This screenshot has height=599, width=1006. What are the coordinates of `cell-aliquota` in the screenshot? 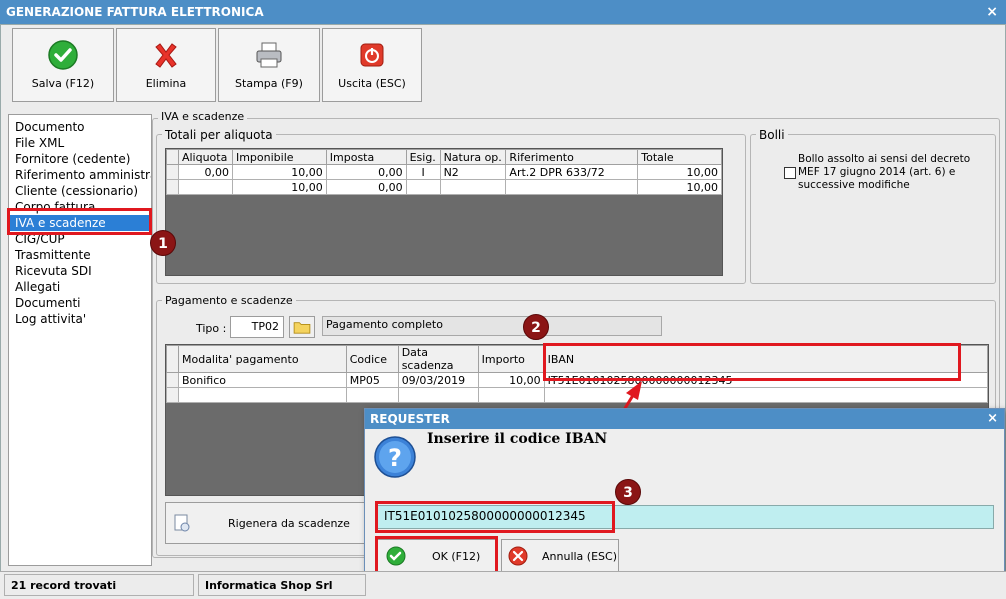 It's located at (205, 187).